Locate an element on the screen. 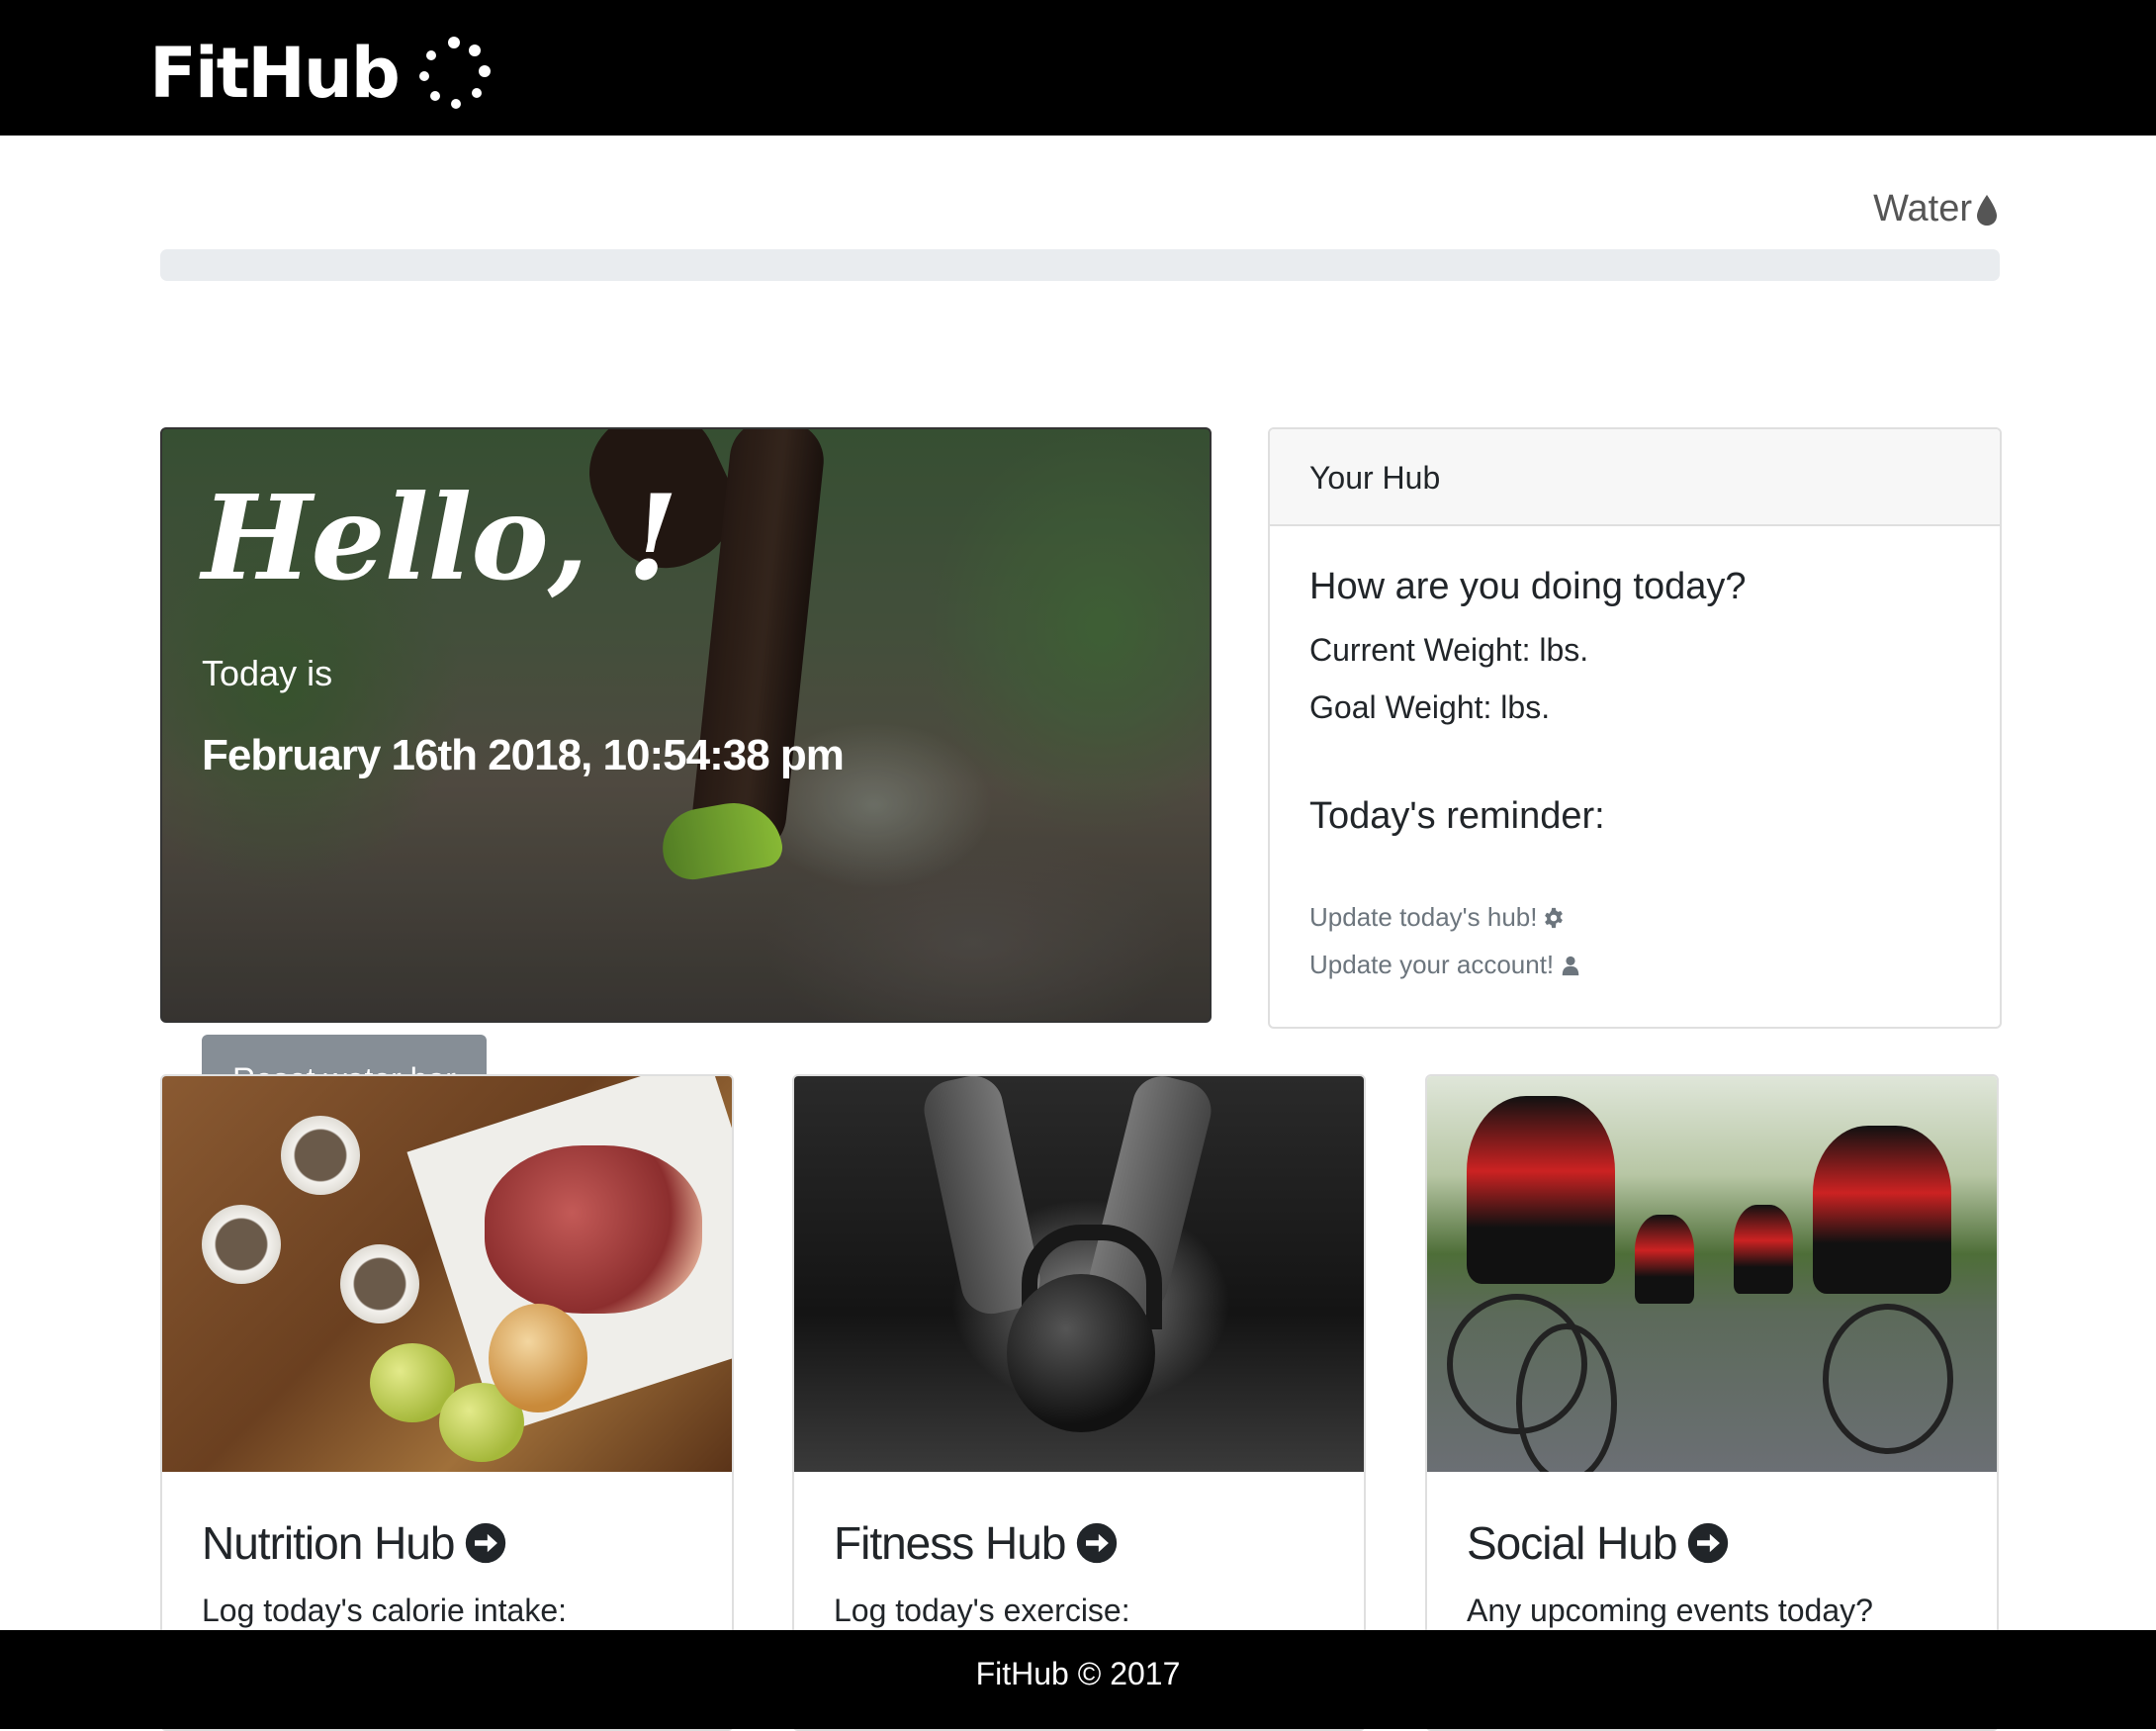  nutrition-hub-subtitle: Log today's calorie intake: is located at coordinates (384, 1610).